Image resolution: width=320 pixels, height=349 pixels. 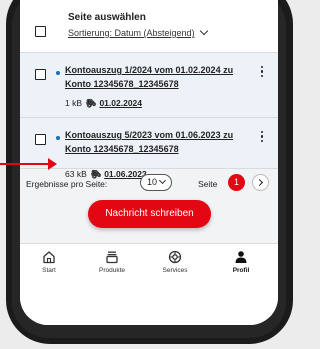 What do you see at coordinates (67, 184) in the screenshot?
I see `results-per-page-label: Ergebnisse pro Seite:` at bounding box center [67, 184].